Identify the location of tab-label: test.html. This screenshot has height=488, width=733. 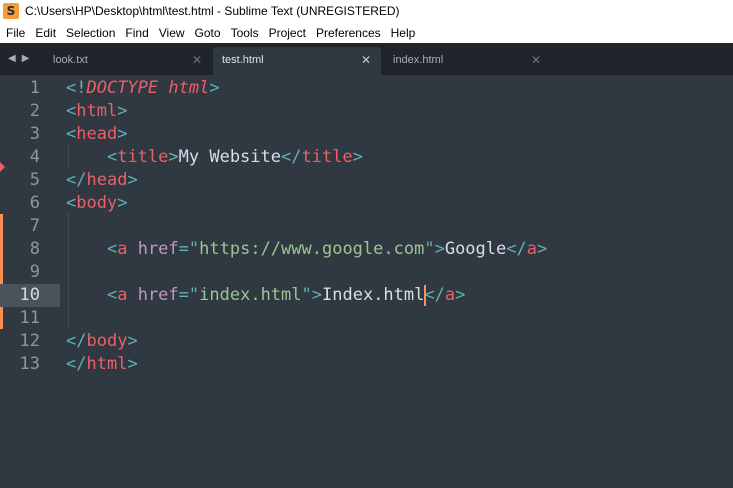
(243, 60).